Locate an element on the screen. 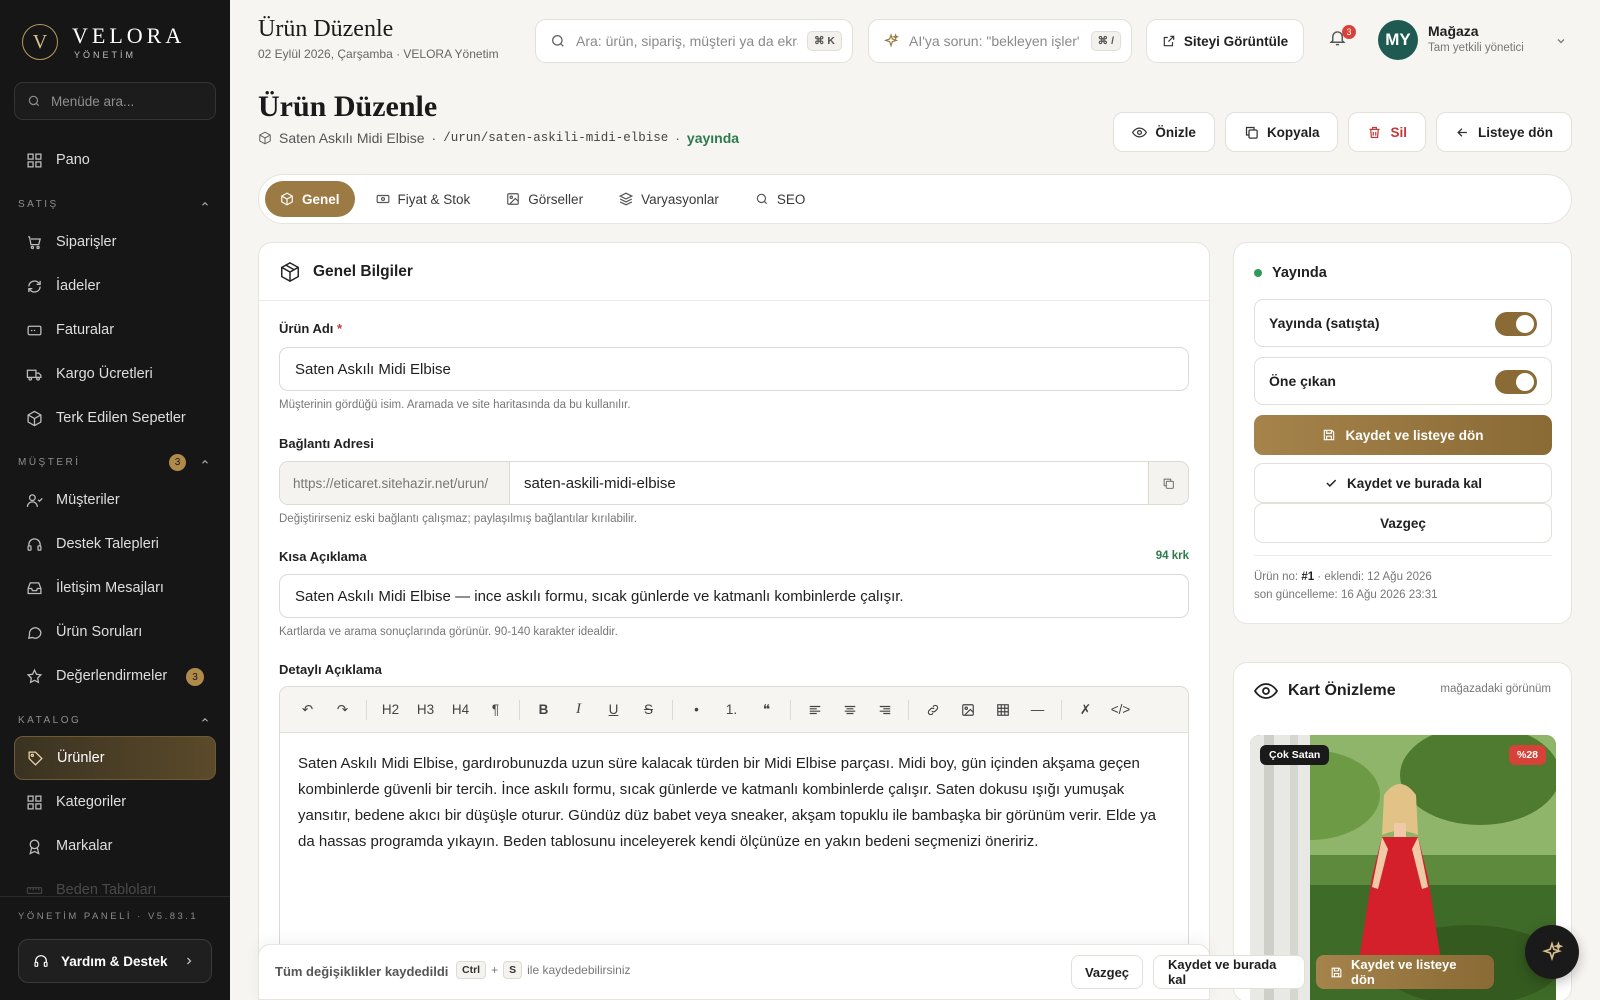 The height and width of the screenshot is (1000, 1600). tab-genel: Genel is located at coordinates (310, 199).